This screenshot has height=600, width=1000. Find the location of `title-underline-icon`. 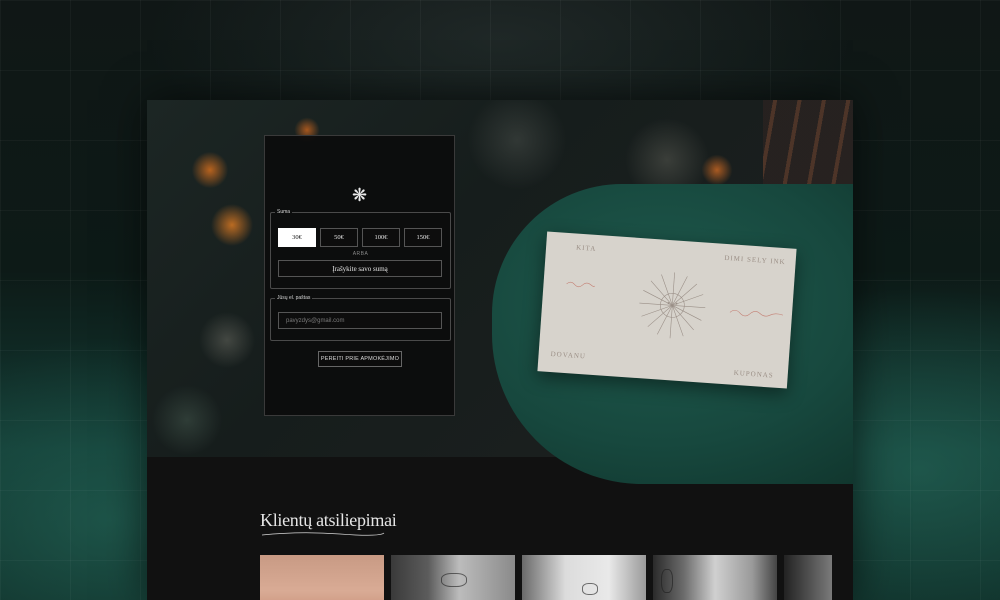

title-underline-icon is located at coordinates (323, 534).